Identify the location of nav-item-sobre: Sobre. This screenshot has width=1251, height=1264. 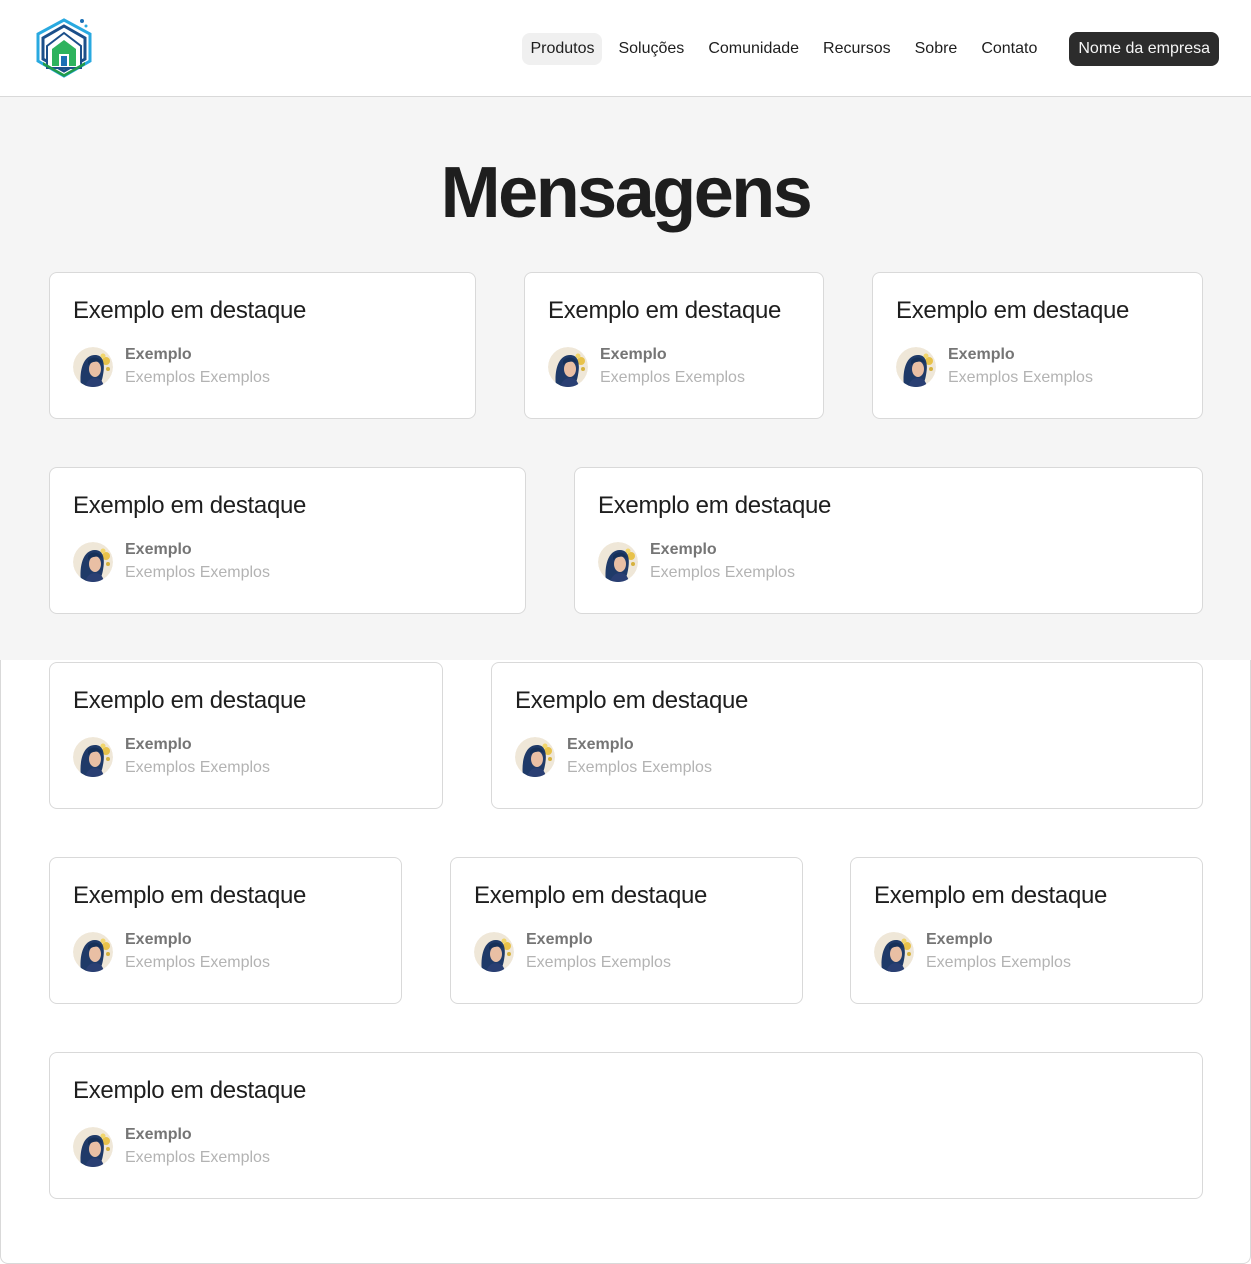
(936, 49).